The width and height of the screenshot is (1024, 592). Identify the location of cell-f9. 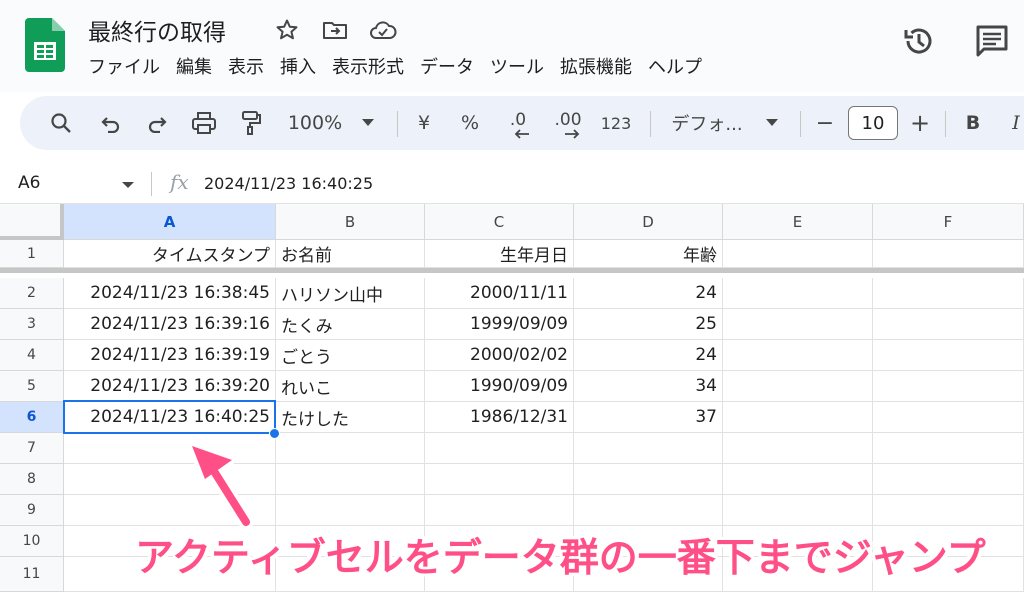
(948, 510).